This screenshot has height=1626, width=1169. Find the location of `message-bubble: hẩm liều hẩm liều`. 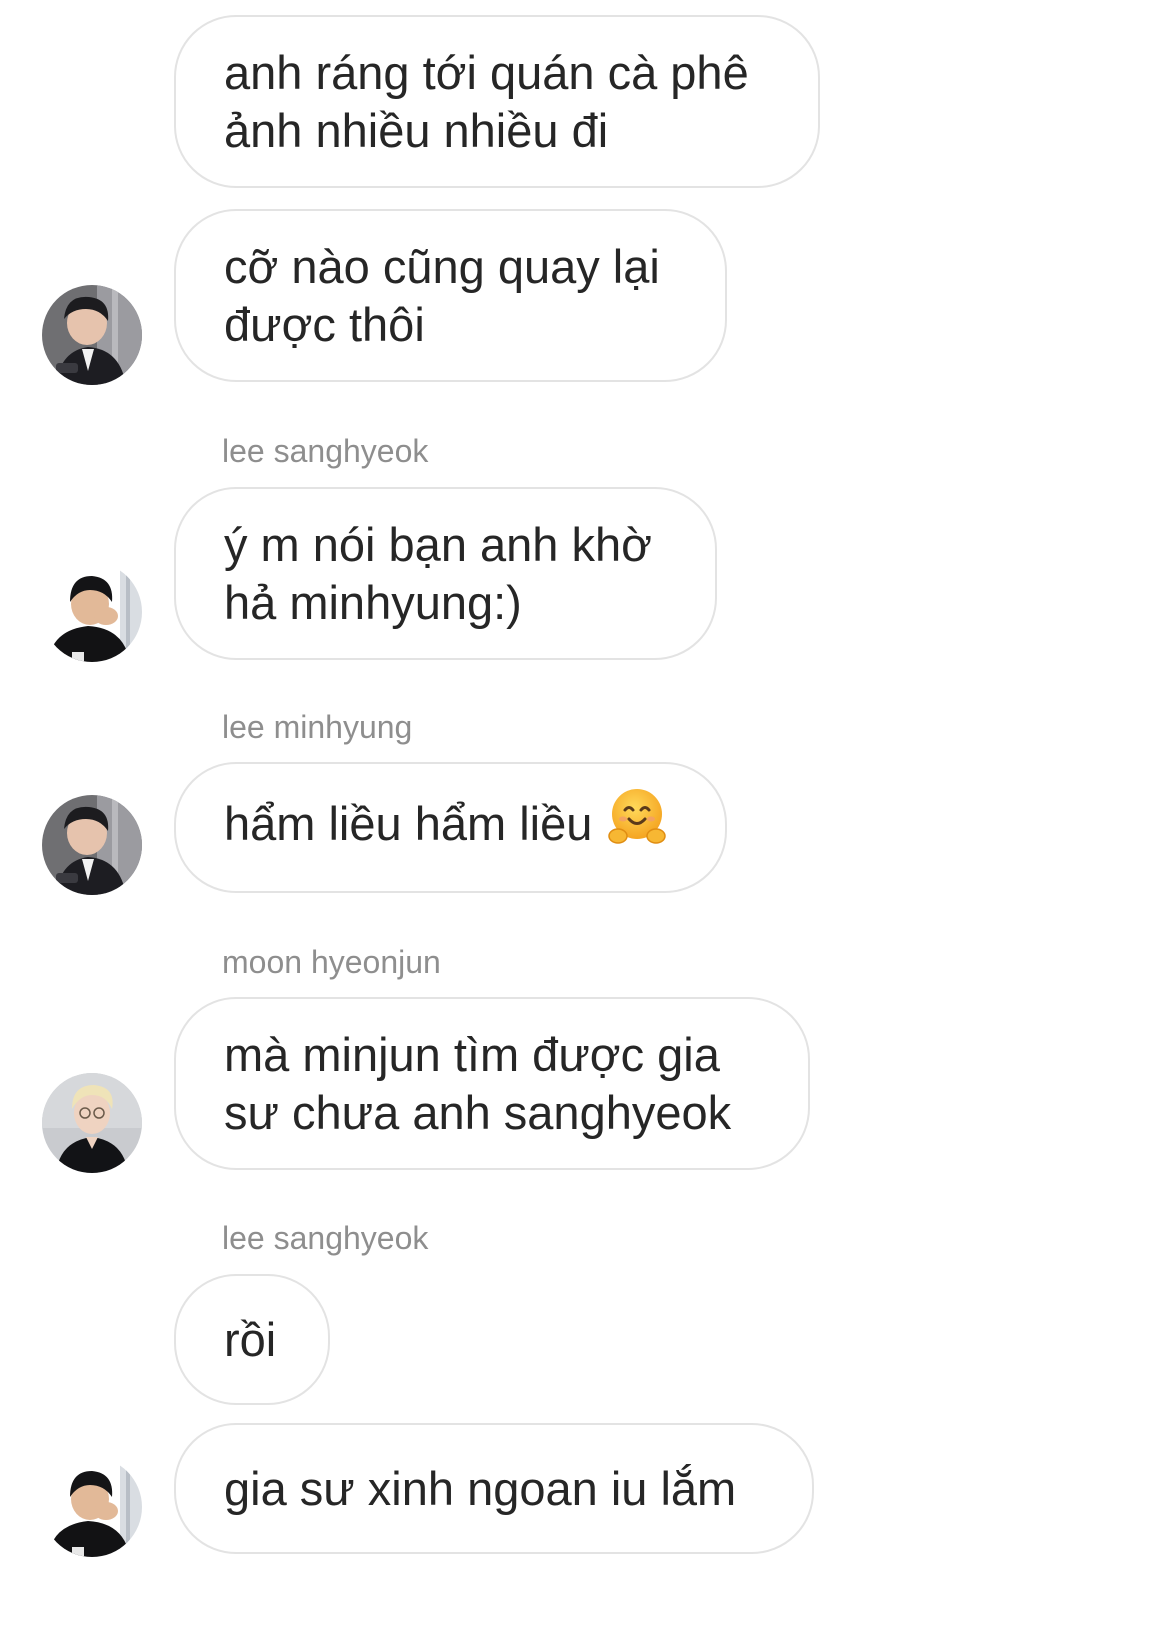

message-bubble: hẩm liều hẩm liều is located at coordinates (450, 827).